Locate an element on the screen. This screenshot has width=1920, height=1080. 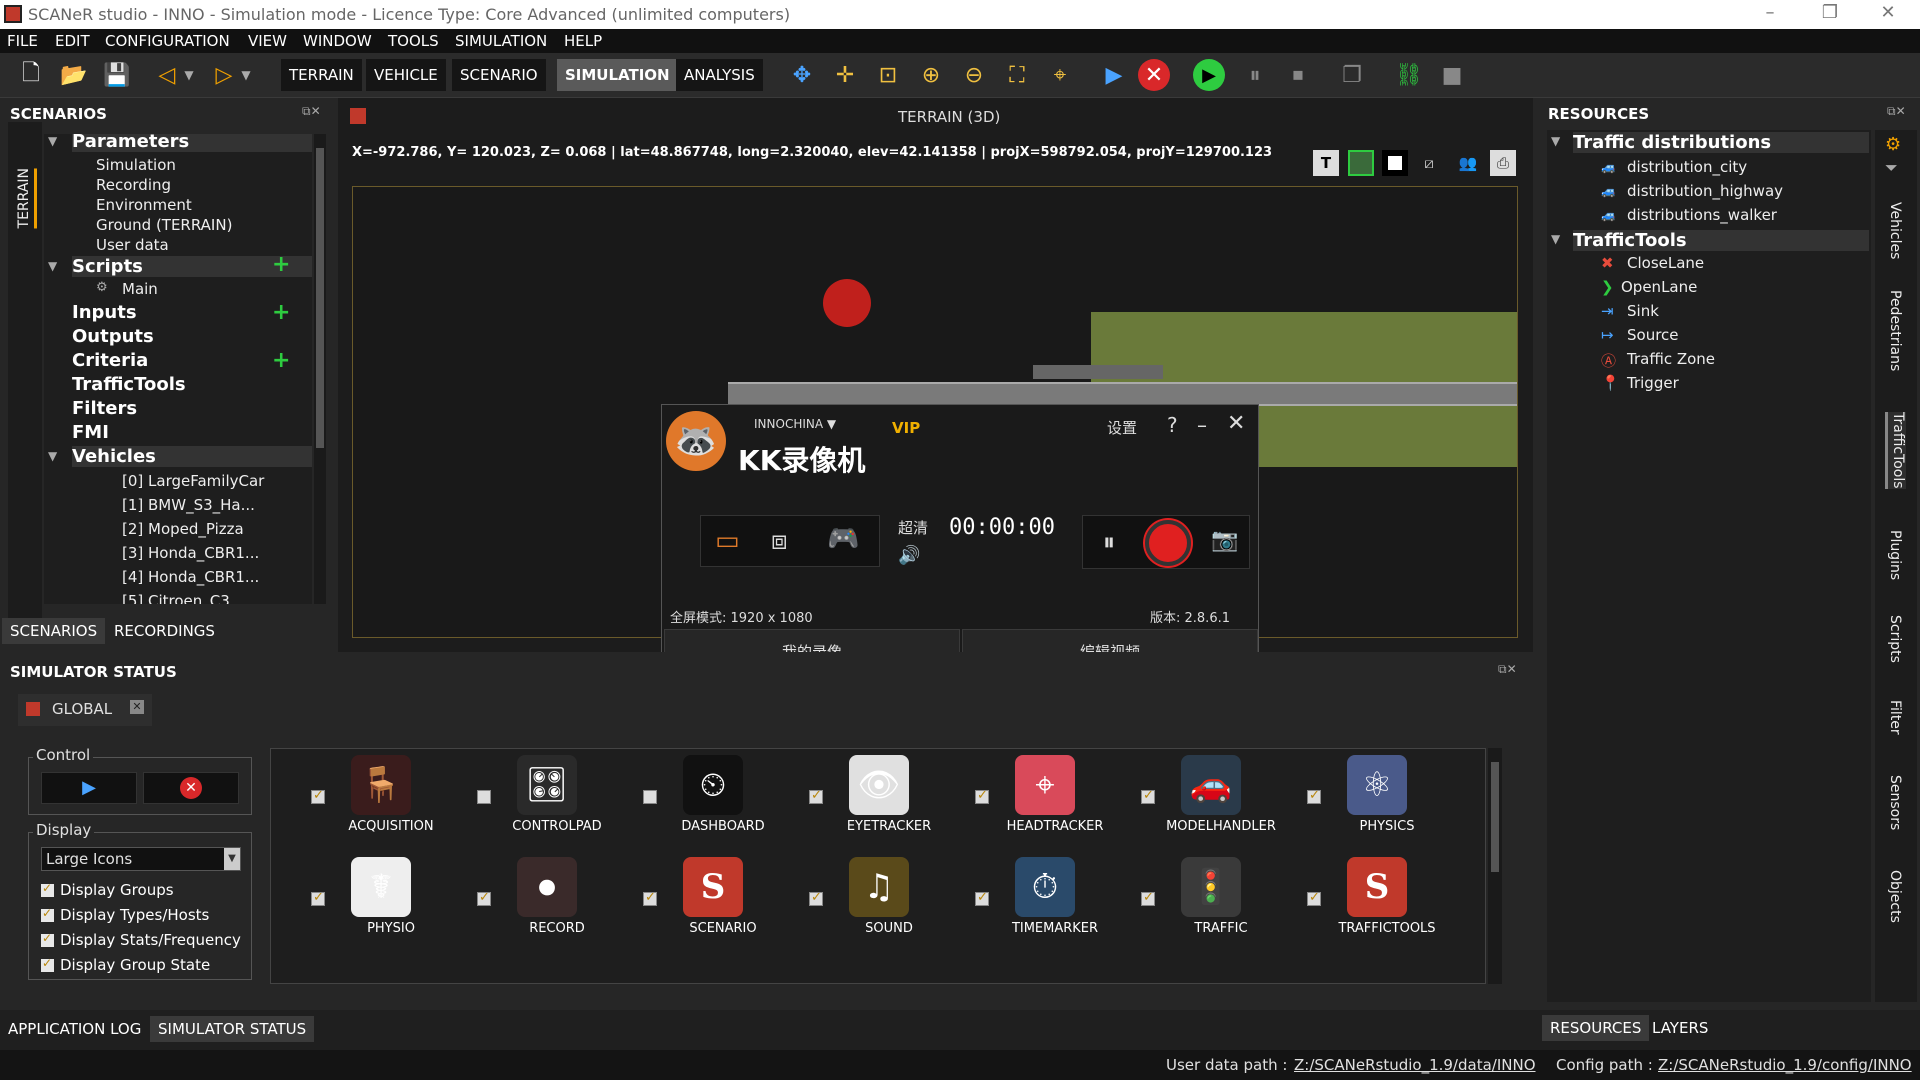
tab-resources: RESOURCES is located at coordinates (1596, 1028).